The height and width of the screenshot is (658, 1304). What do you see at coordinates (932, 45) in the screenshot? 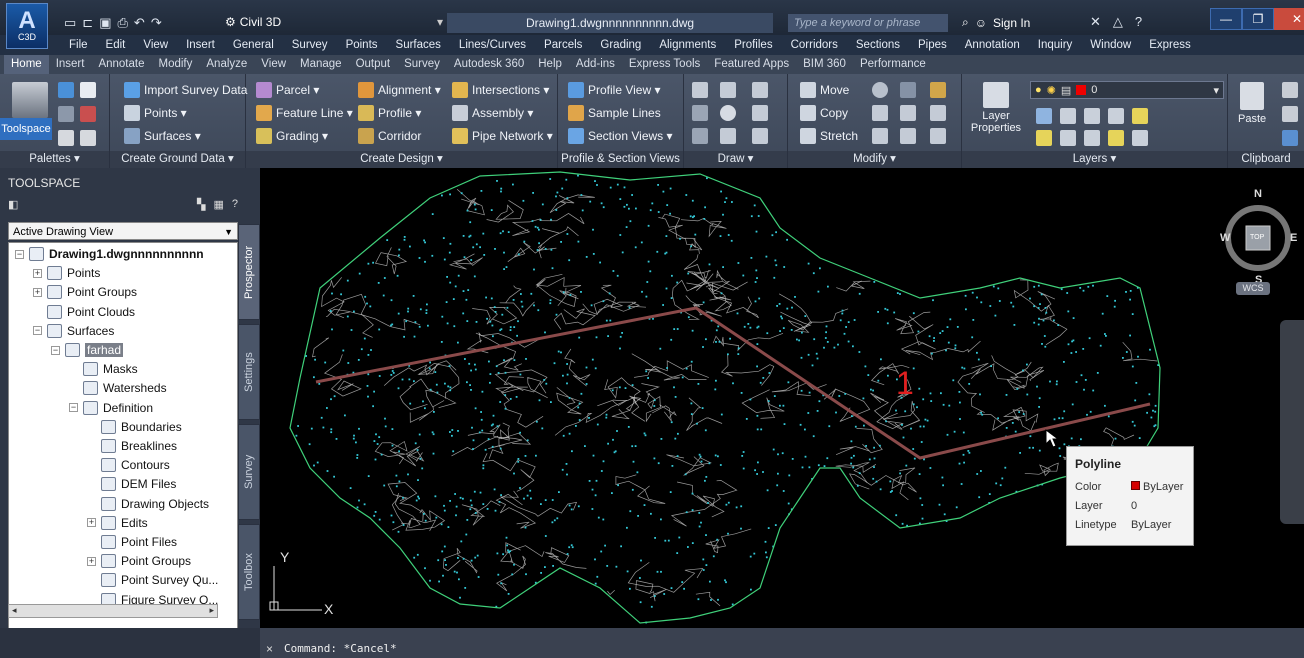
I see `menu-item-pipes: Pipes` at bounding box center [932, 45].